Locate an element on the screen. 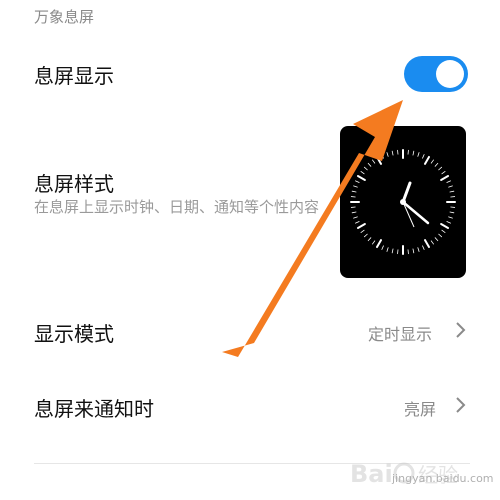  watermark-url: jingyan.baidu.com is located at coordinates (443, 478).